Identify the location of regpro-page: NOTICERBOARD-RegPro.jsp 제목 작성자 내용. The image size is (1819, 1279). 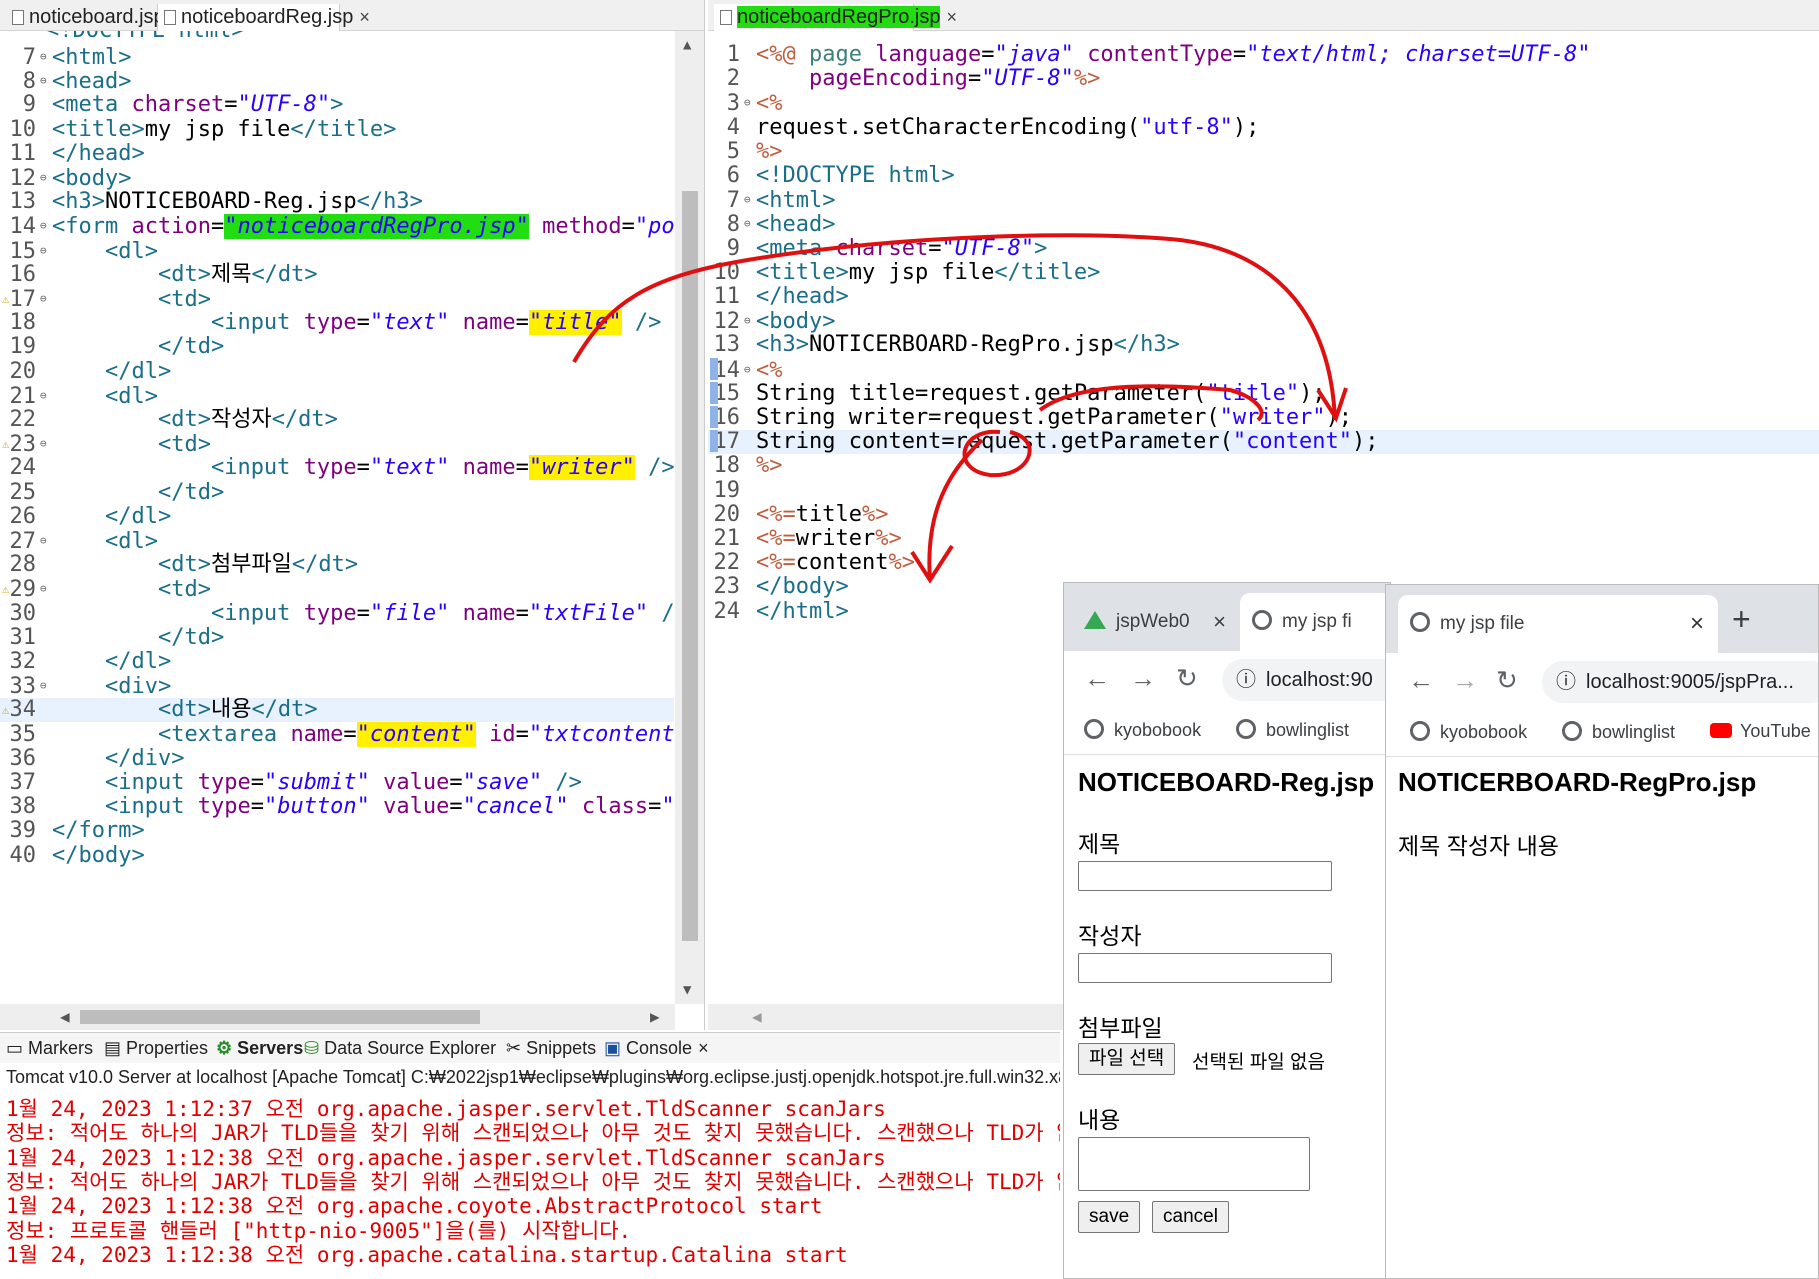
(1602, 1017).